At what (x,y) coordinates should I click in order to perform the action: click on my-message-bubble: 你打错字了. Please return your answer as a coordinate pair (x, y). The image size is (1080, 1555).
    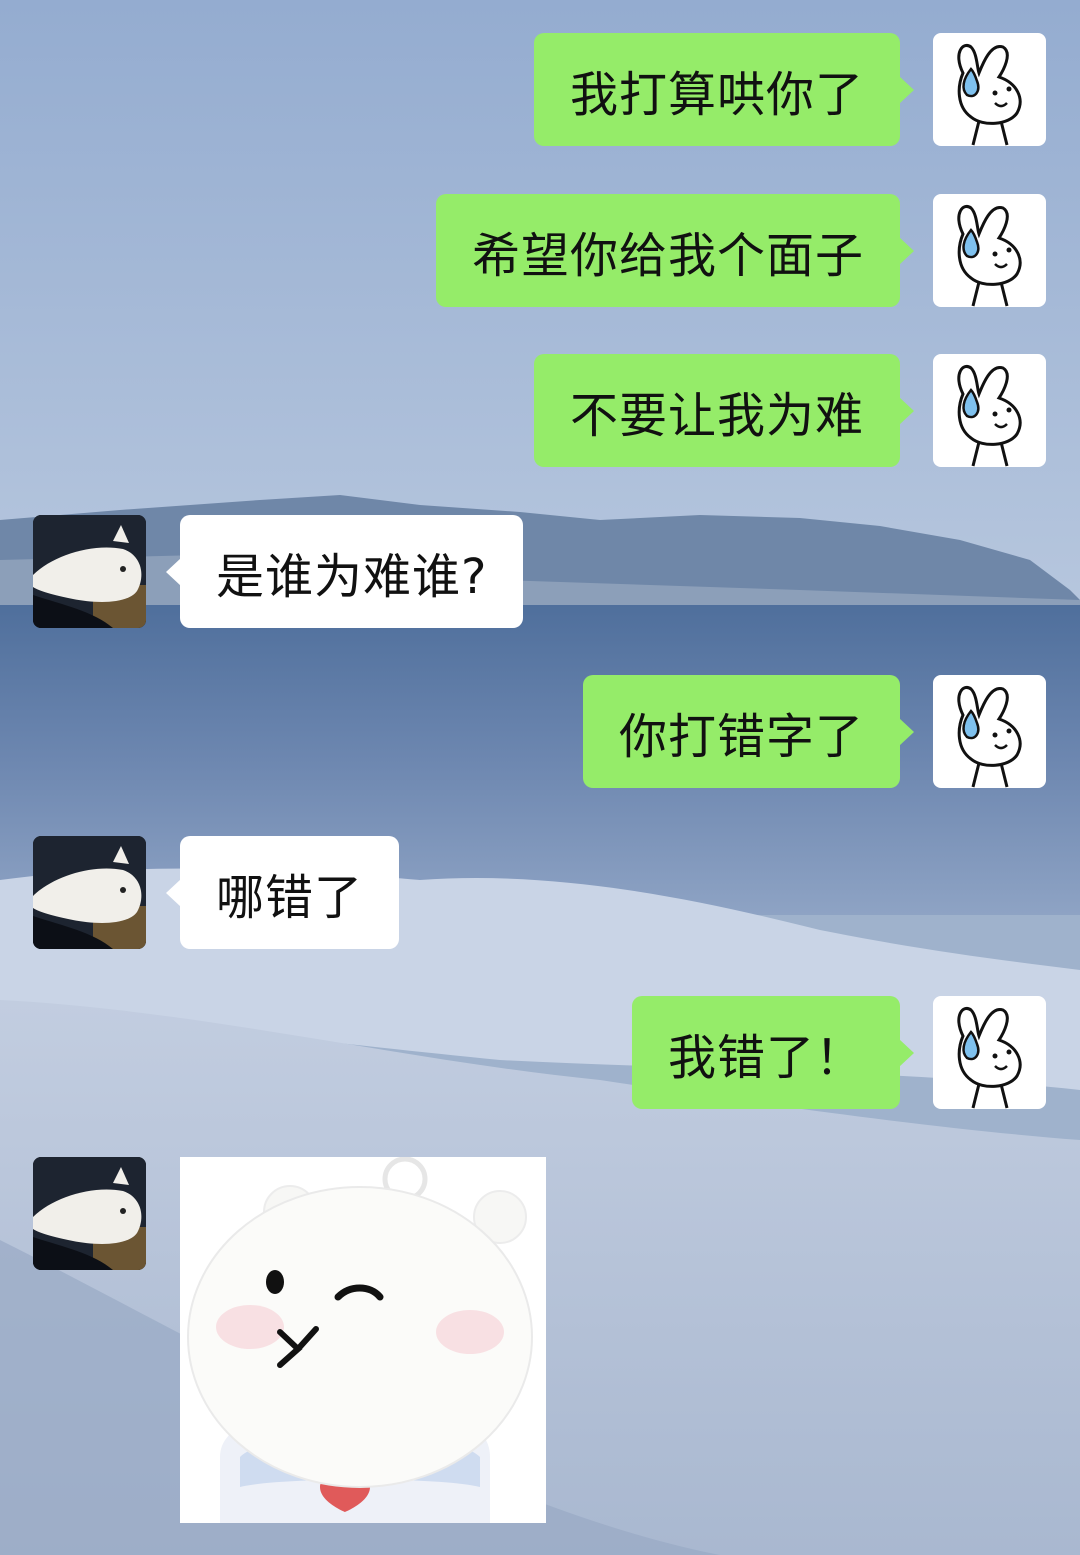
    Looking at the image, I should click on (748, 731).